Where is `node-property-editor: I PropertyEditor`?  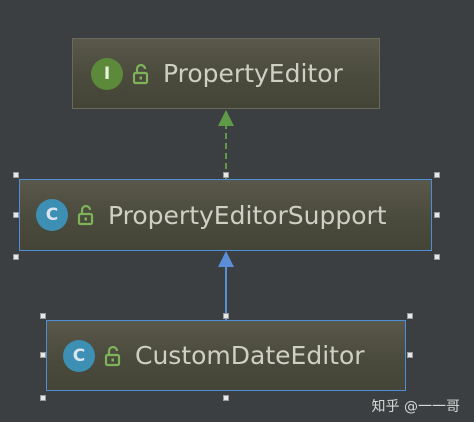 node-property-editor: I PropertyEditor is located at coordinates (226, 73).